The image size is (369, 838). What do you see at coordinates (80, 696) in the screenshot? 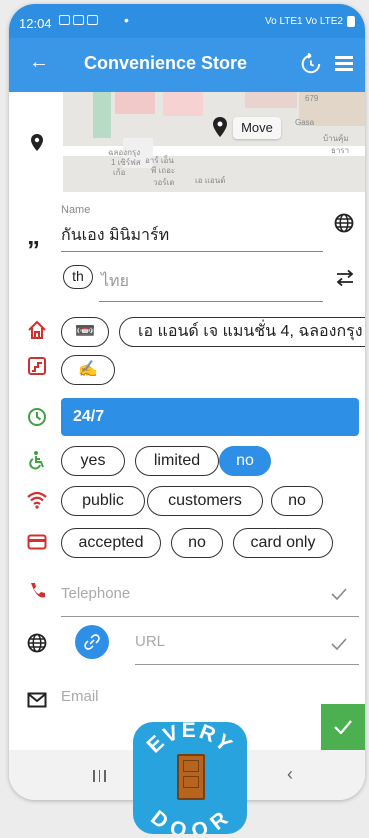
I see `email-input: Email` at bounding box center [80, 696].